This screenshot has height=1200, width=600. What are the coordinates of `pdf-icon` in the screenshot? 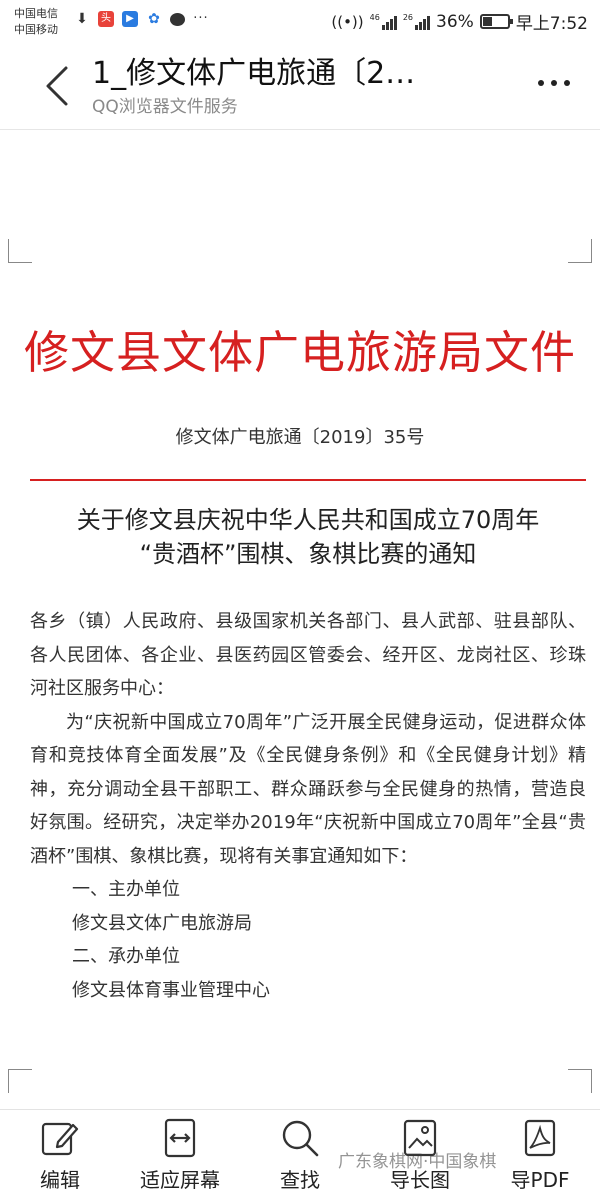 It's located at (540, 1138).